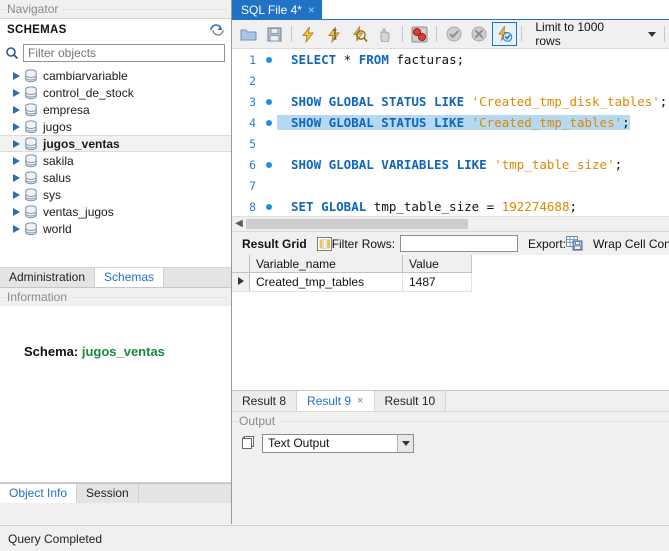 The width and height of the screenshot is (669, 551). What do you see at coordinates (57, 126) in the screenshot?
I see `schema-item-label: jugos` at bounding box center [57, 126].